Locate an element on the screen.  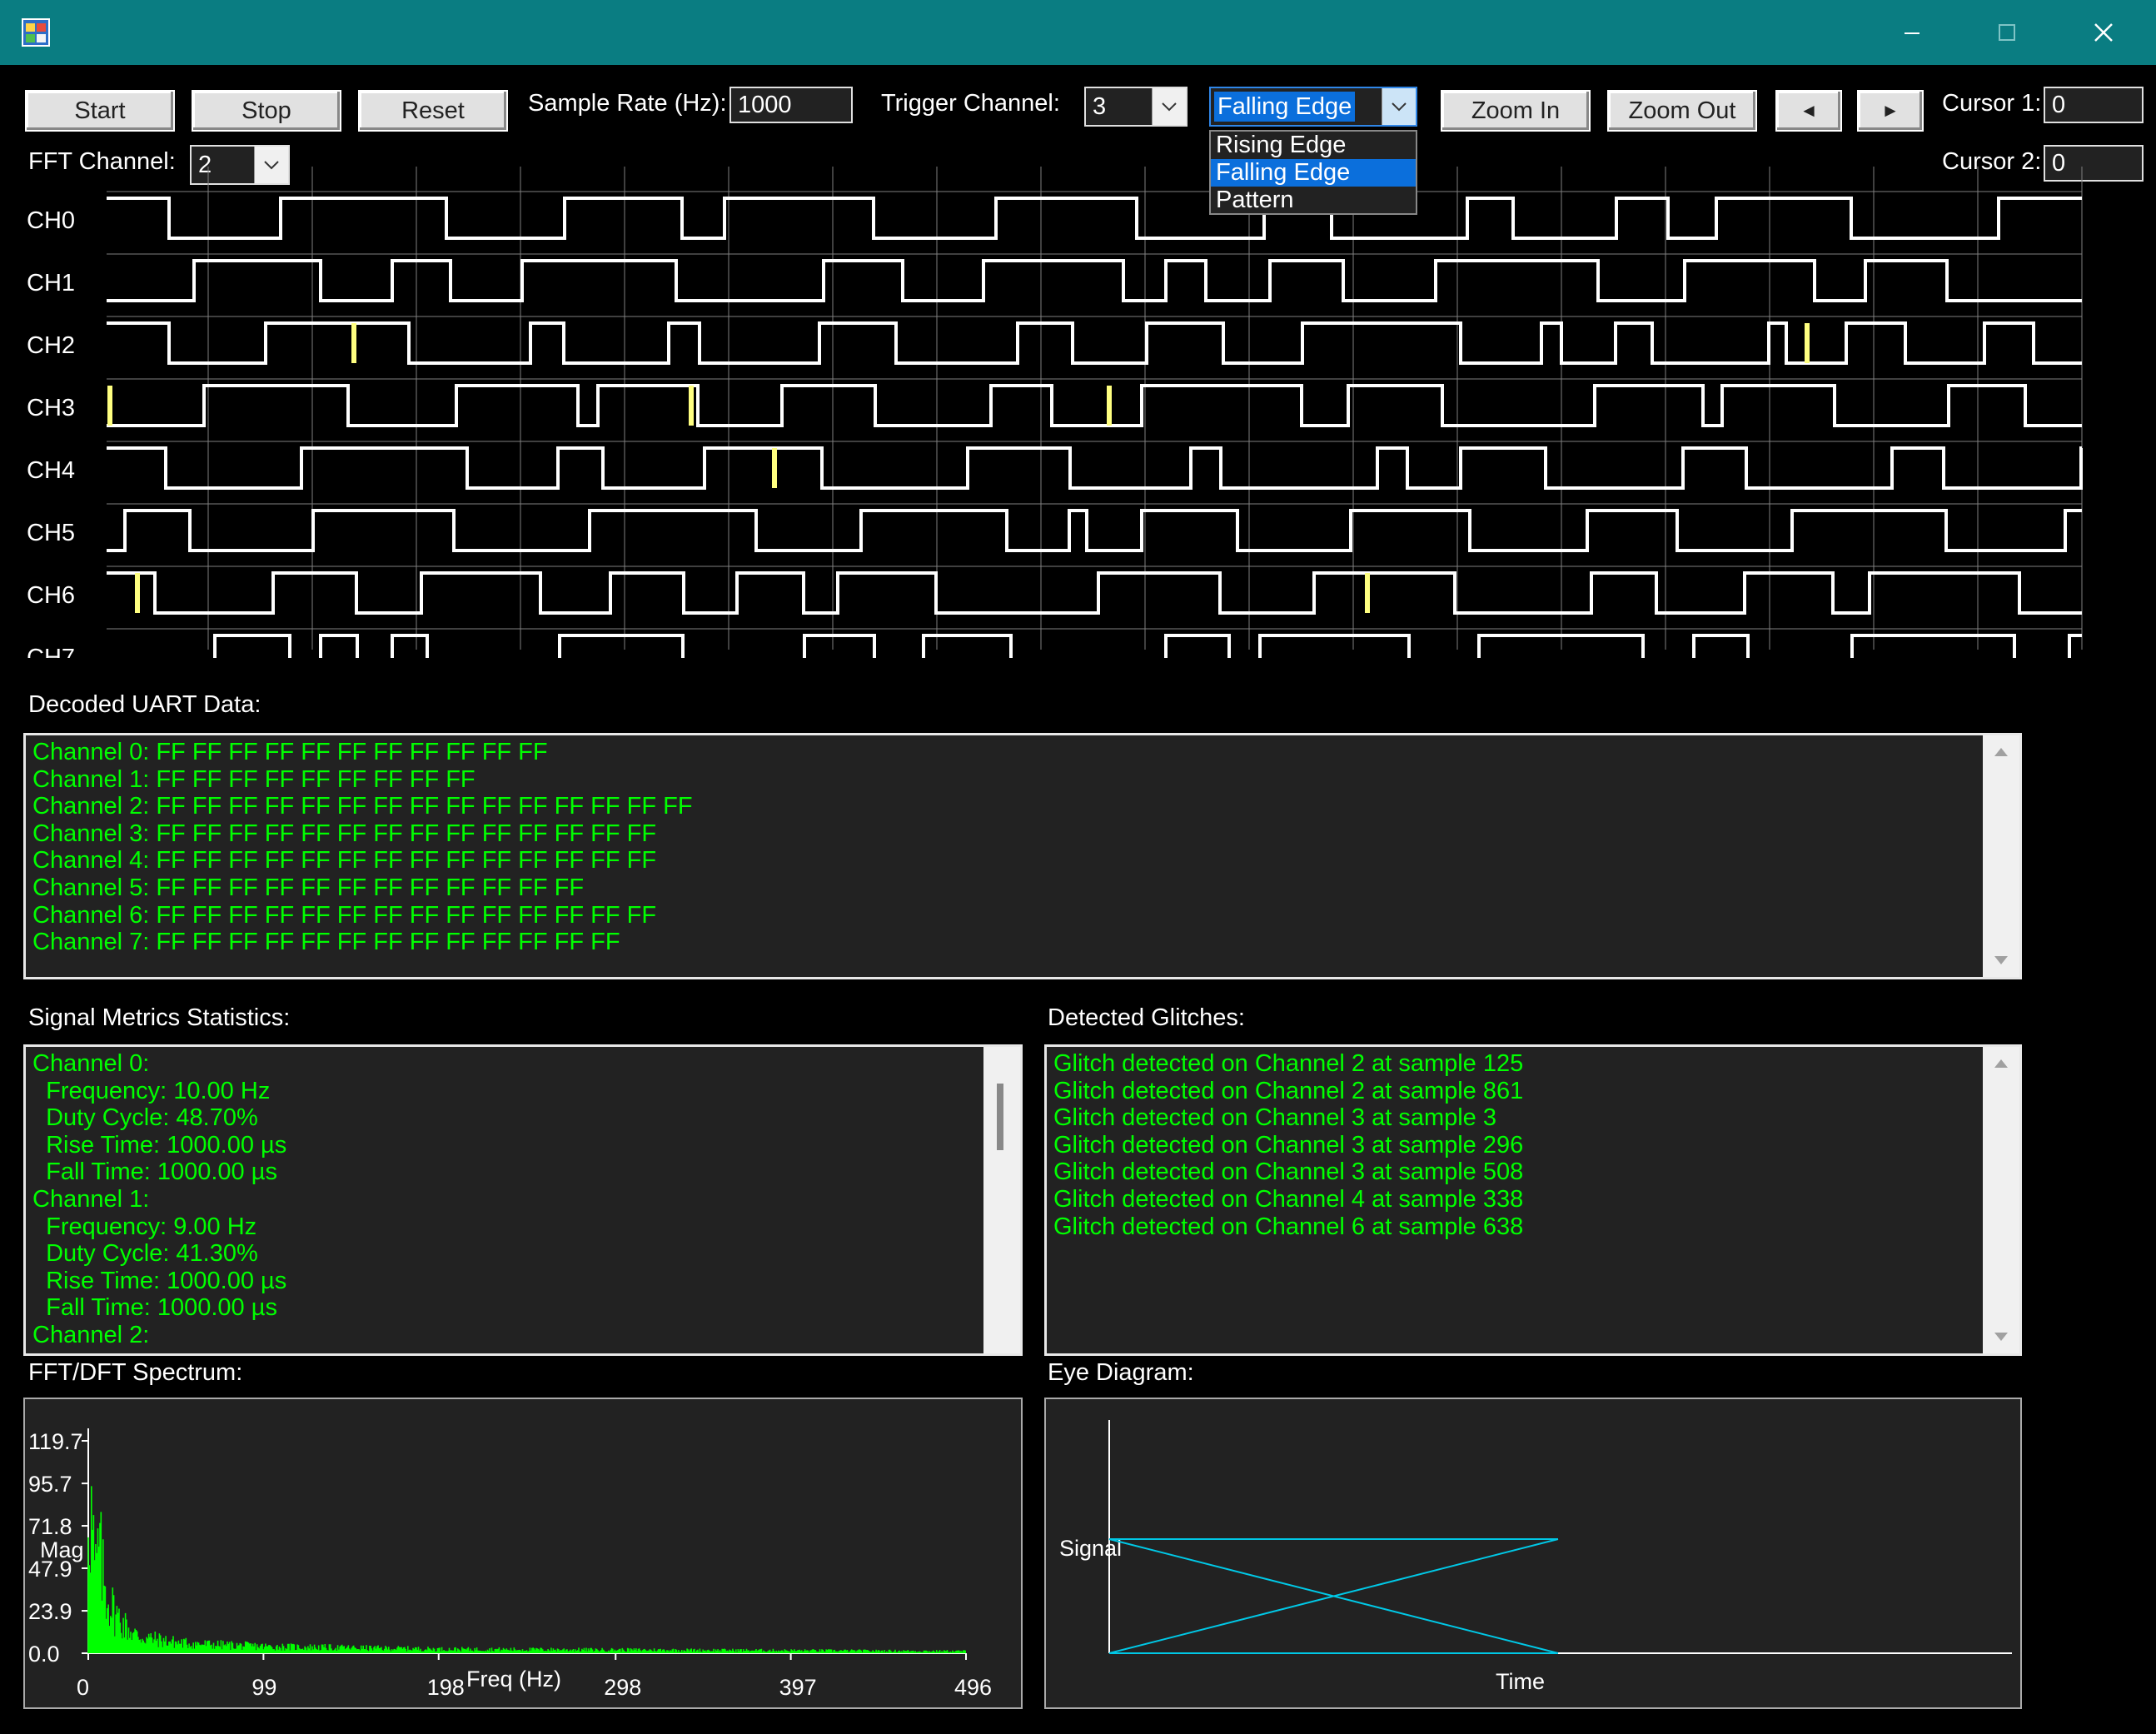
x-tick-label: 496 is located at coordinates (973, 1687).